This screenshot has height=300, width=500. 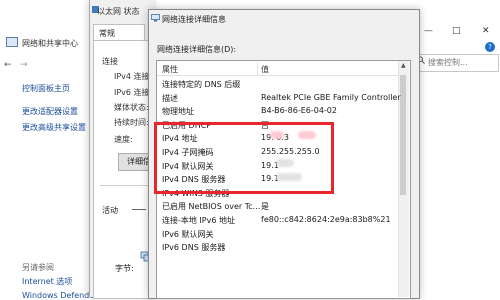 I want to click on details-list-header, so click(x=282, y=68).